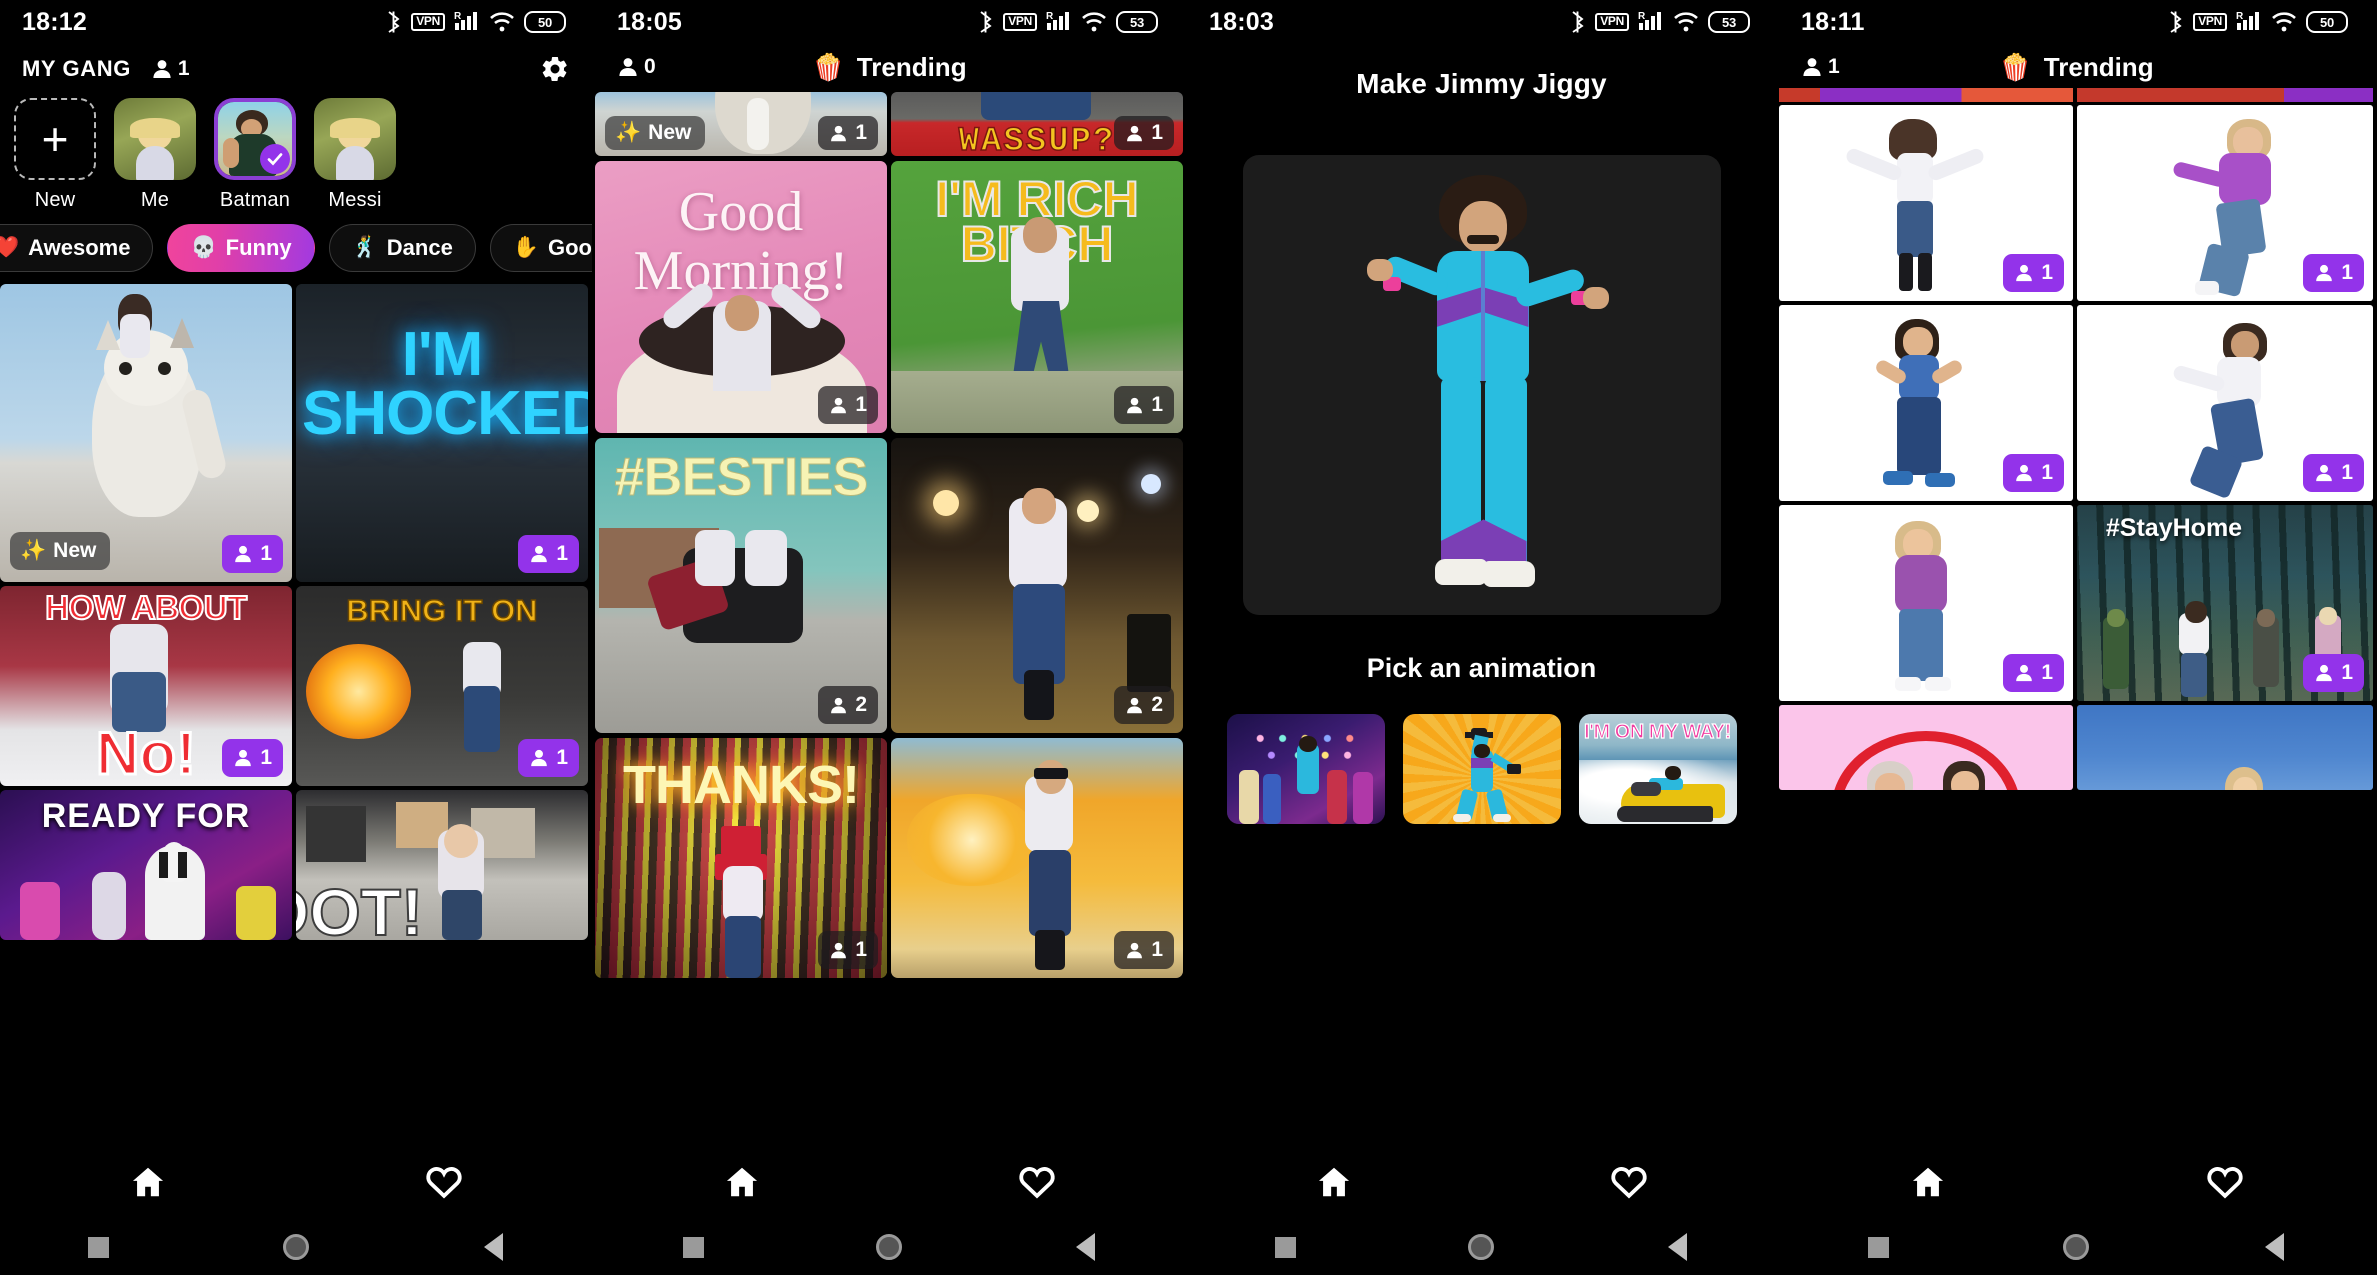 The height and width of the screenshot is (1275, 2377). Describe the element at coordinates (2225, 603) in the screenshot. I see `tile-stayhome-forest: #StayHome 1` at that location.